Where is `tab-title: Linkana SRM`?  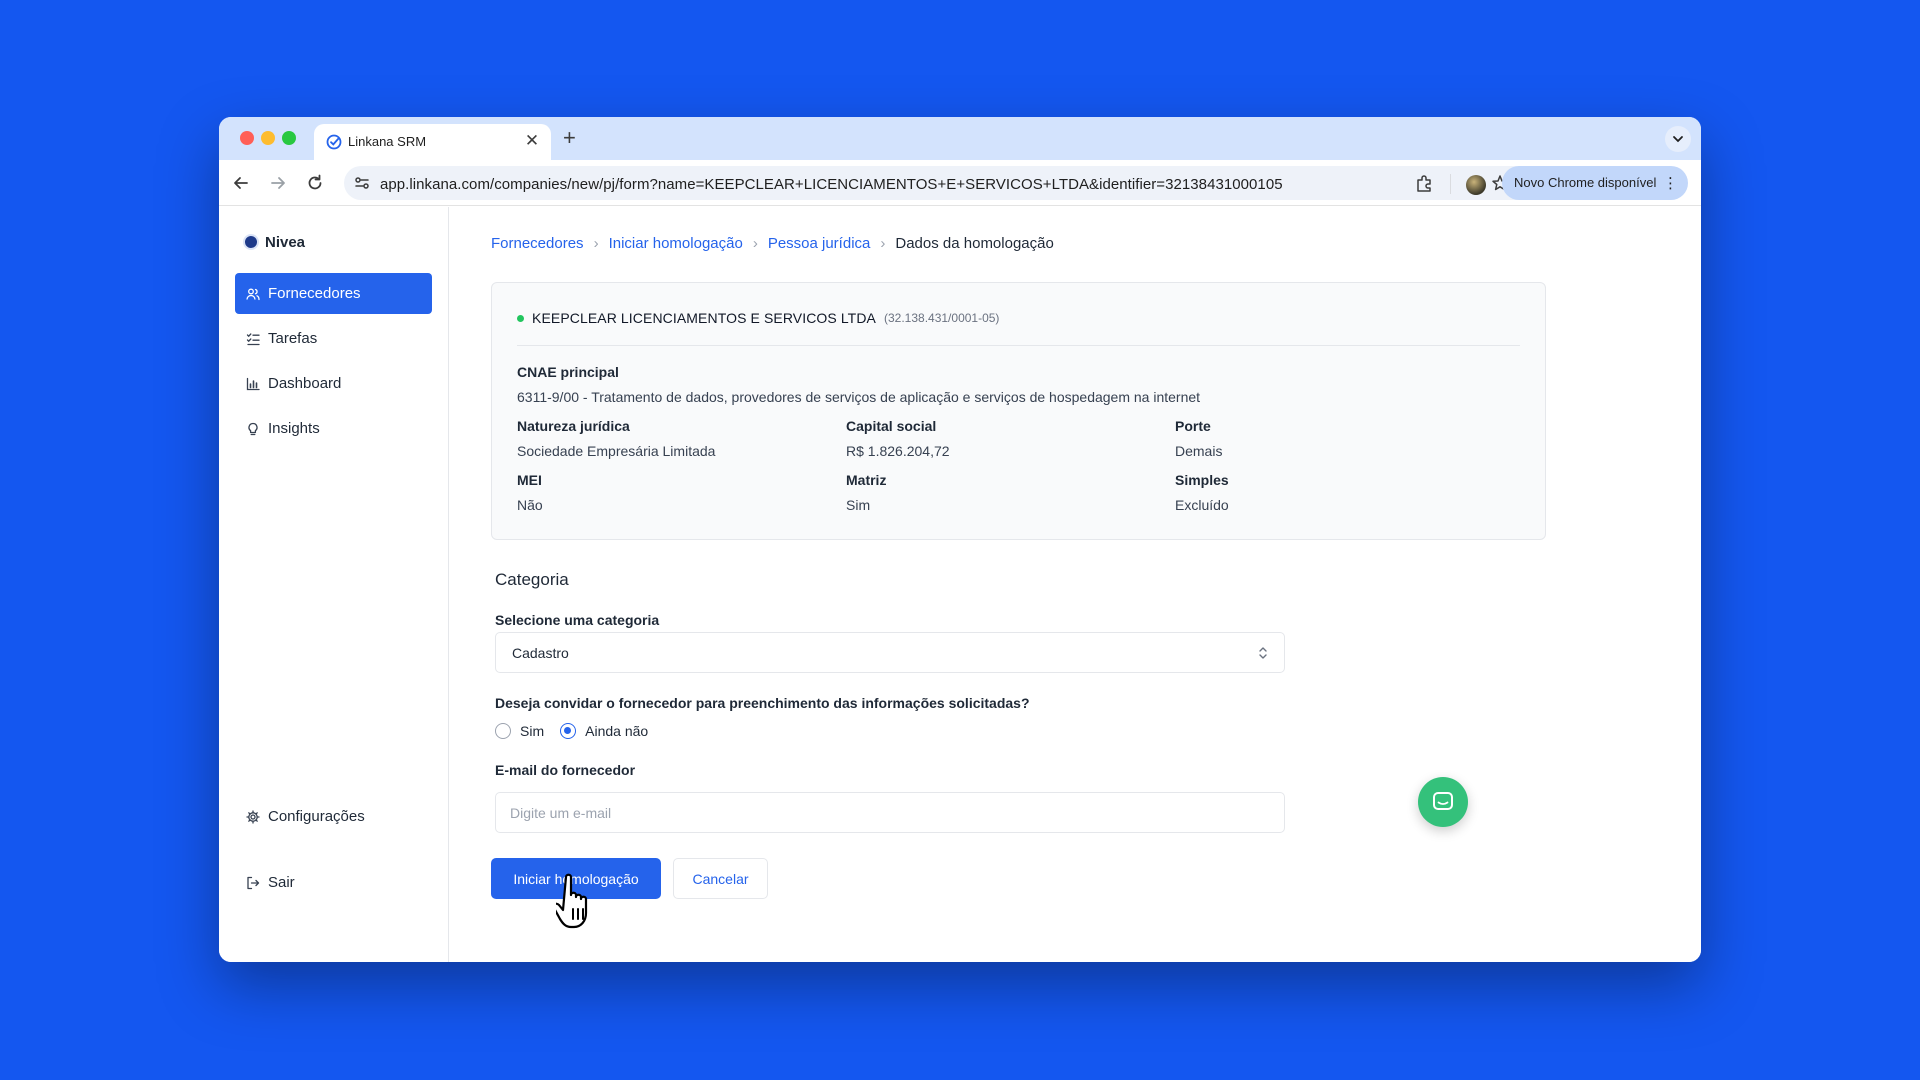
tab-title: Linkana SRM is located at coordinates (387, 141).